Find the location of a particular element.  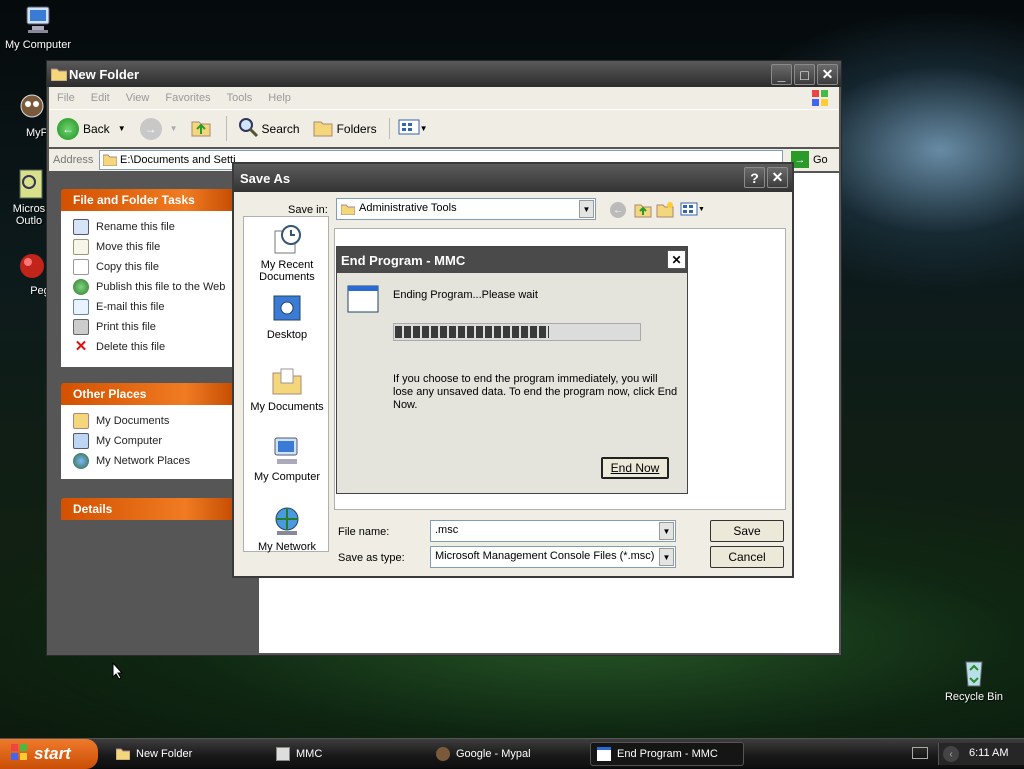

forward-button: → ▼ is located at coordinates (158, 128).